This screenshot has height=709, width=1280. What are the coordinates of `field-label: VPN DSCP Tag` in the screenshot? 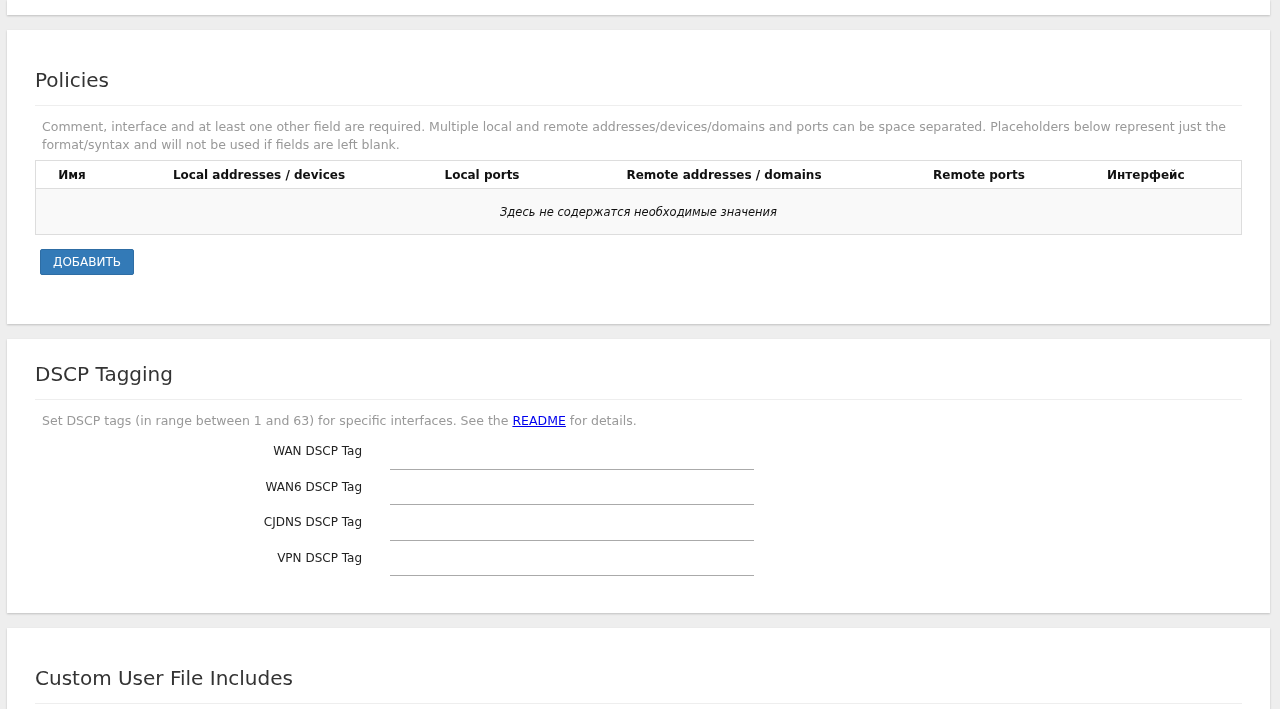 It's located at (319, 558).